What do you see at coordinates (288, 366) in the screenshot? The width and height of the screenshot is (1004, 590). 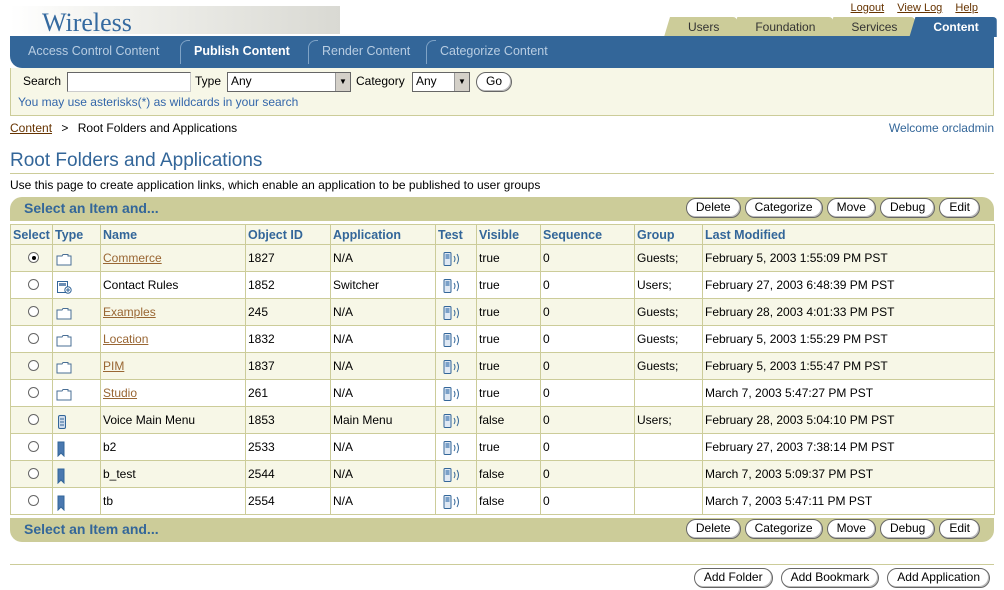 I see `object-id-cell: 1837` at bounding box center [288, 366].